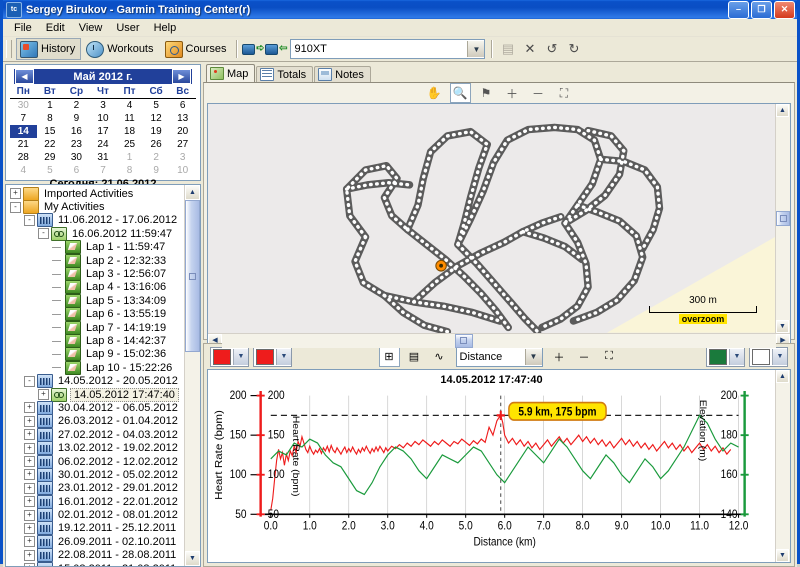  What do you see at coordinates (50, 131) in the screenshot?
I see `calendar-day: 15` at bounding box center [50, 131].